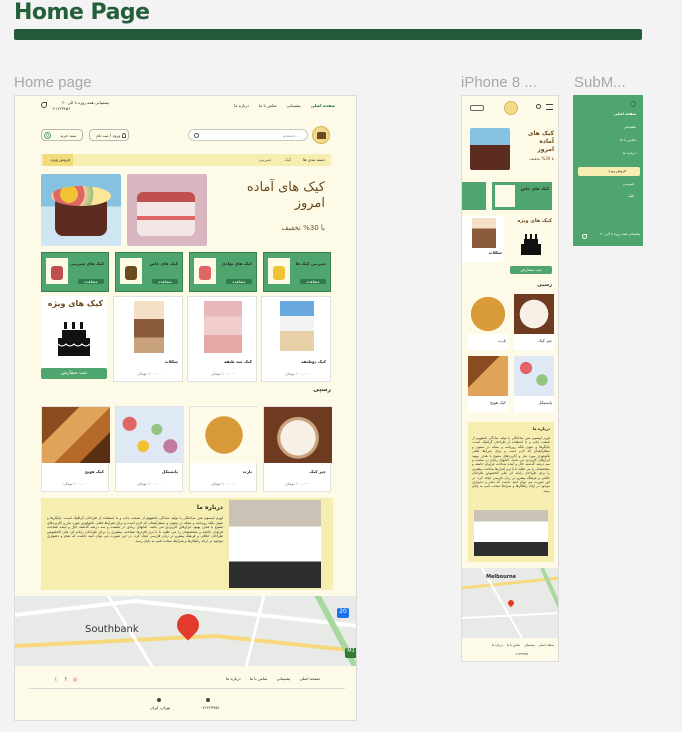  Describe the element at coordinates (285, 187) in the screenshot. I see `hero-headline-line1: کیک های آماده` at that location.